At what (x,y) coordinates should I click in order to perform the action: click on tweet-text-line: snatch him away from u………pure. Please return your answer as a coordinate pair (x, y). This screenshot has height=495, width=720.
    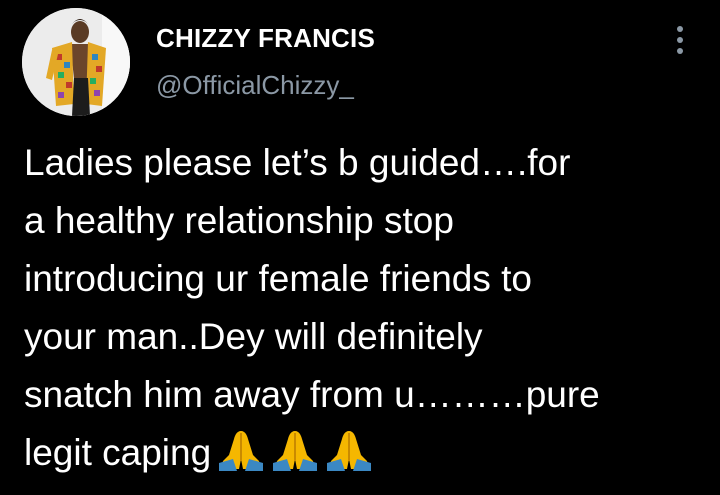
    Looking at the image, I should click on (312, 394).